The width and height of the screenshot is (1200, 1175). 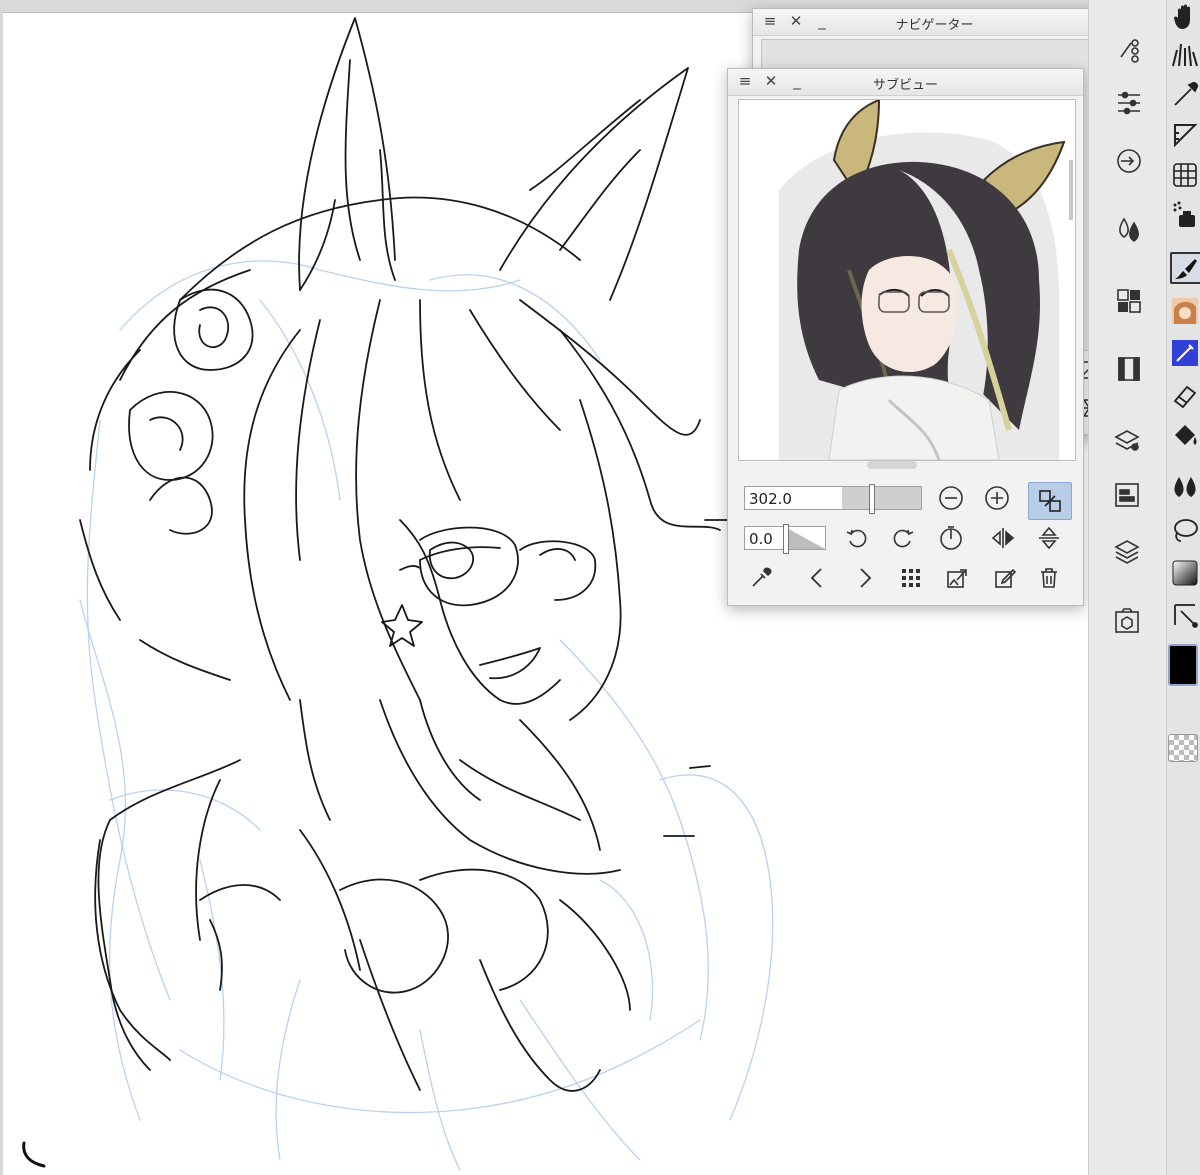 I want to click on transparent-color-swatch, so click(x=1183, y=748).